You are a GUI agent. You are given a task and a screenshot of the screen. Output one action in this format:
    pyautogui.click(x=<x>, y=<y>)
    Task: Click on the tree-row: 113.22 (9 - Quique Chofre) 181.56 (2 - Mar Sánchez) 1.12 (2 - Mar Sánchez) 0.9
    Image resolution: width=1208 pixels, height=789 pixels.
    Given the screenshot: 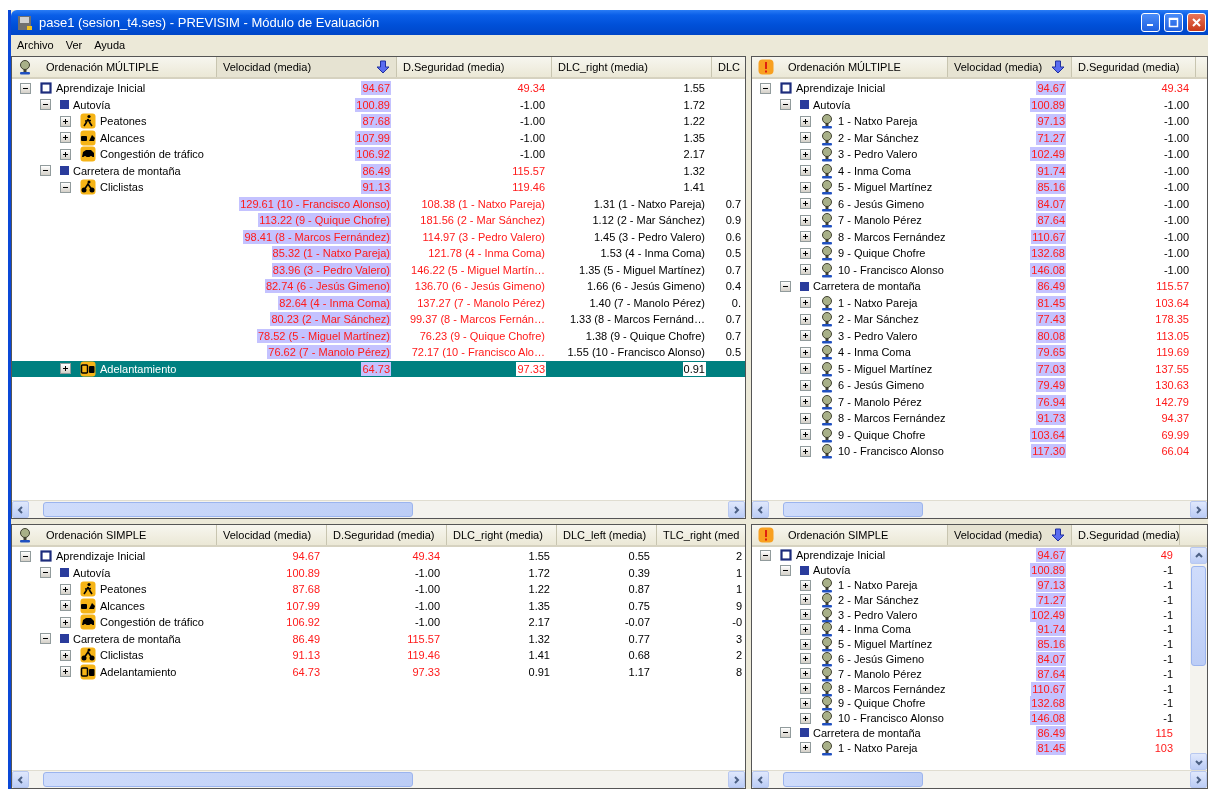 What is the action you would take?
    pyautogui.click(x=378, y=220)
    